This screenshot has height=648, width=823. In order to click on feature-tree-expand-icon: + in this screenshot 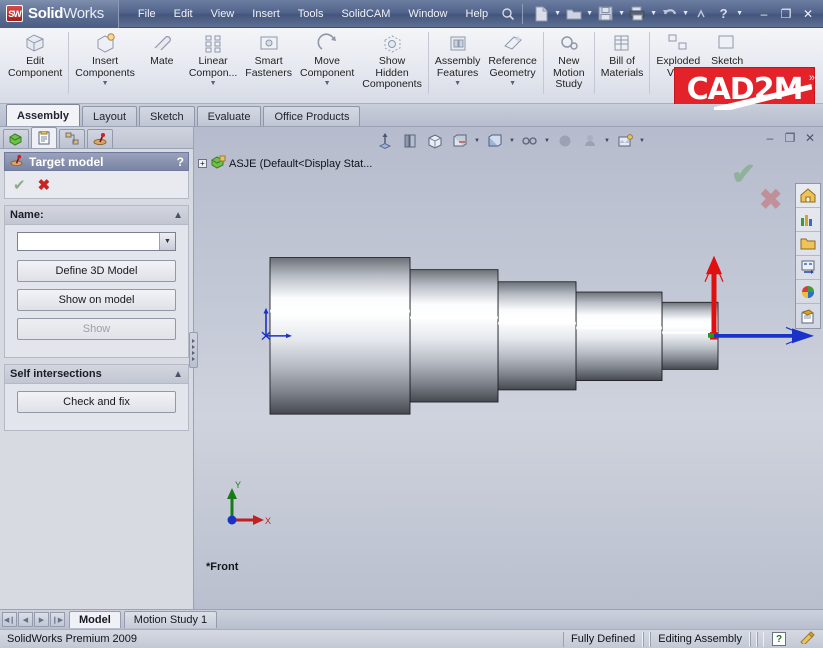, I will do `click(202, 163)`.